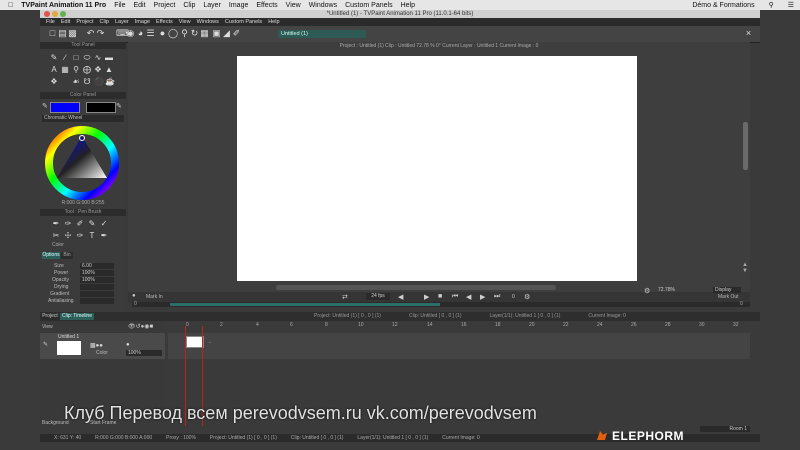 Image resolution: width=800 pixels, height=450 pixels. I want to click on power-field: 100%, so click(97, 273).